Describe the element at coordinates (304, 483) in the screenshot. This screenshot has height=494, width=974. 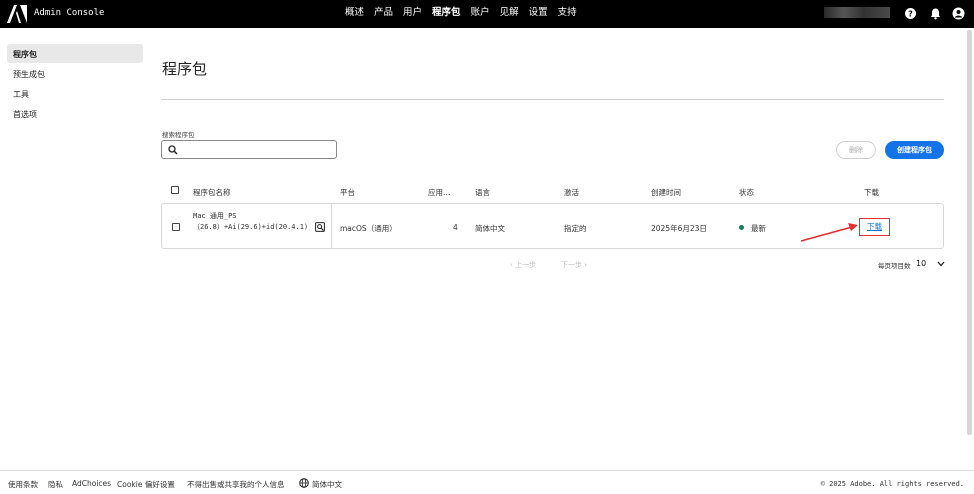
I see `globe-icon` at that location.